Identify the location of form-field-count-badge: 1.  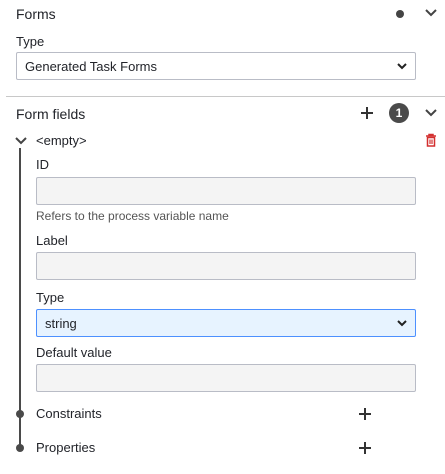
(399, 113).